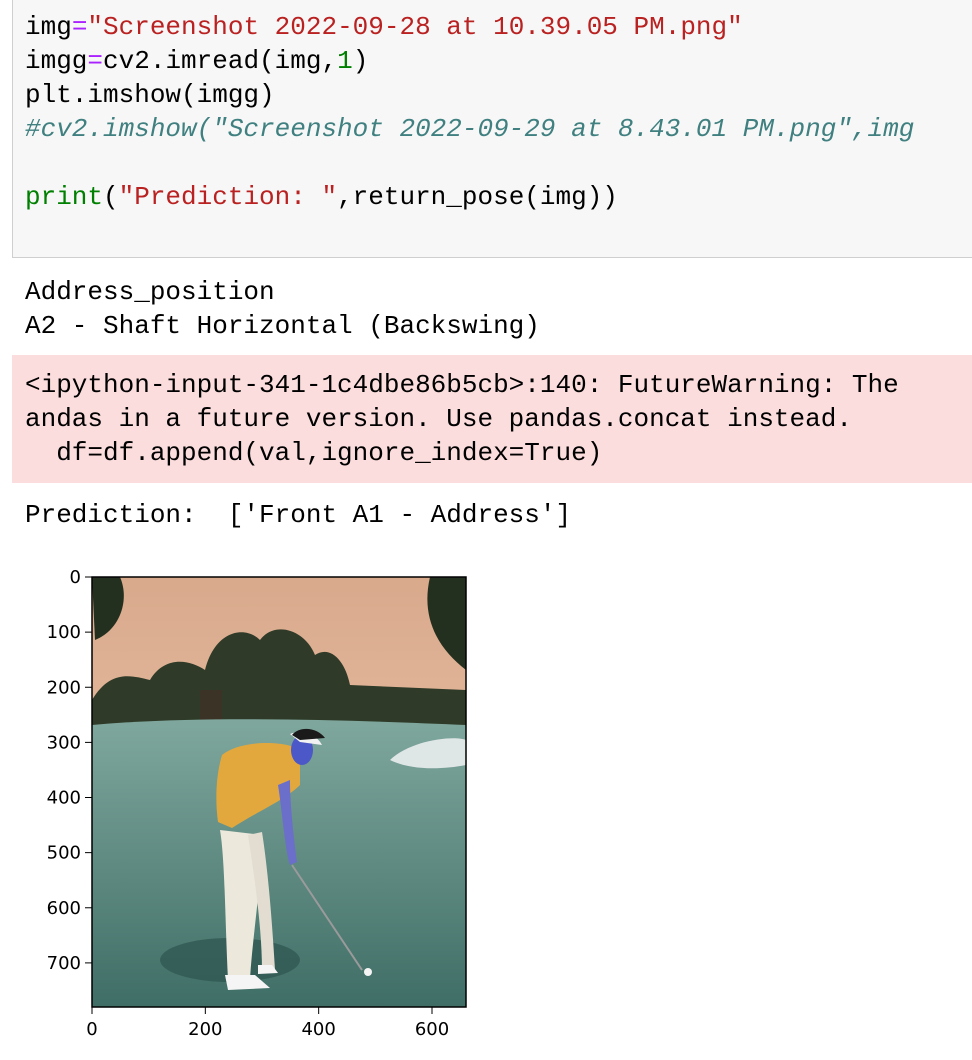 The width and height of the screenshot is (972, 1060). What do you see at coordinates (111, 197) in the screenshot?
I see `code-token: (` at bounding box center [111, 197].